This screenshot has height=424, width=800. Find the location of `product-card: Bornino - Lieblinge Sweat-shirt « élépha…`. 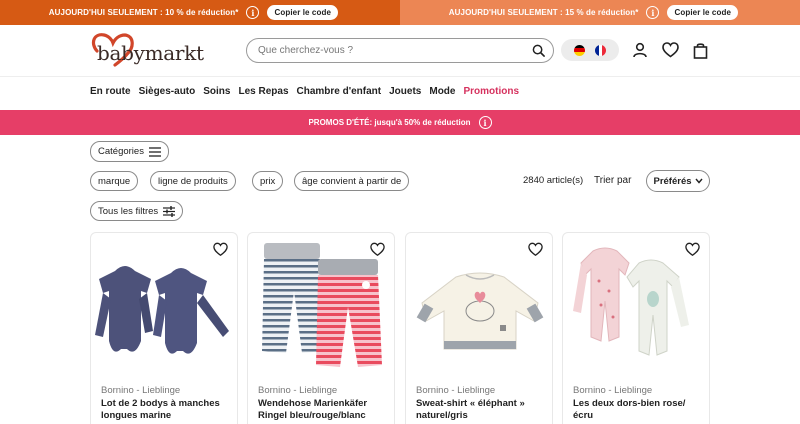

product-card: Bornino - Lieblinge Sweat-shirt « élépha… is located at coordinates (479, 328).